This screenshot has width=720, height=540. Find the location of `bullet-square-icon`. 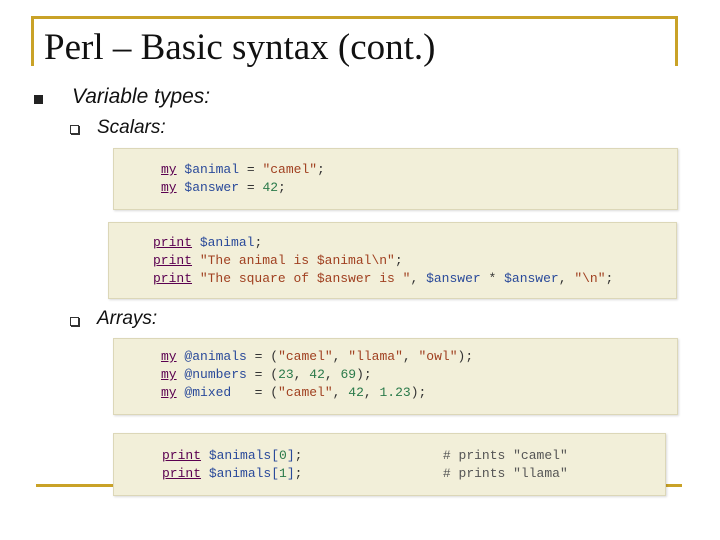

bullet-square-icon is located at coordinates (38, 99).